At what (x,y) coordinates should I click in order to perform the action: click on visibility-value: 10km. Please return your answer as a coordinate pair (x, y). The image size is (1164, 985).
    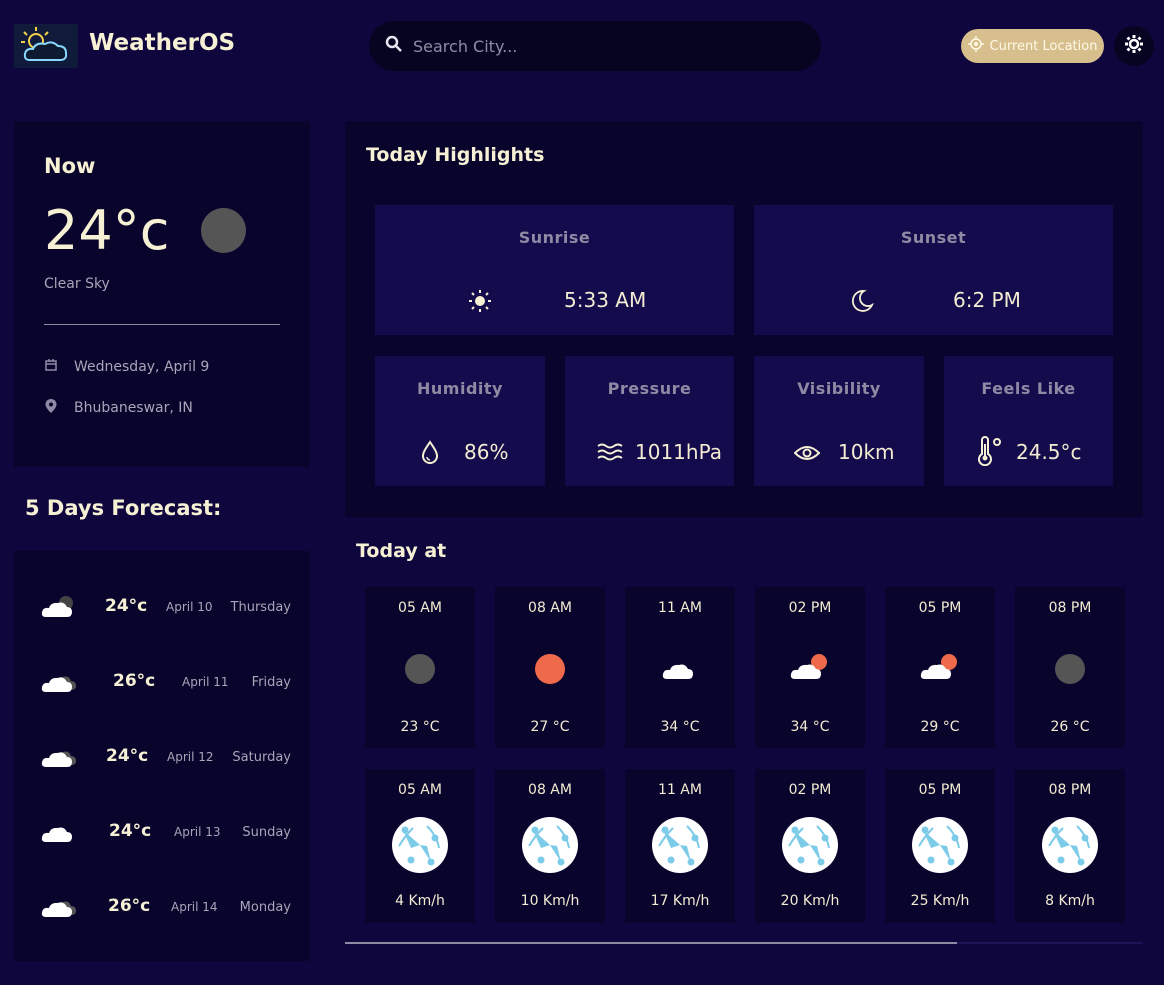
    Looking at the image, I should click on (866, 452).